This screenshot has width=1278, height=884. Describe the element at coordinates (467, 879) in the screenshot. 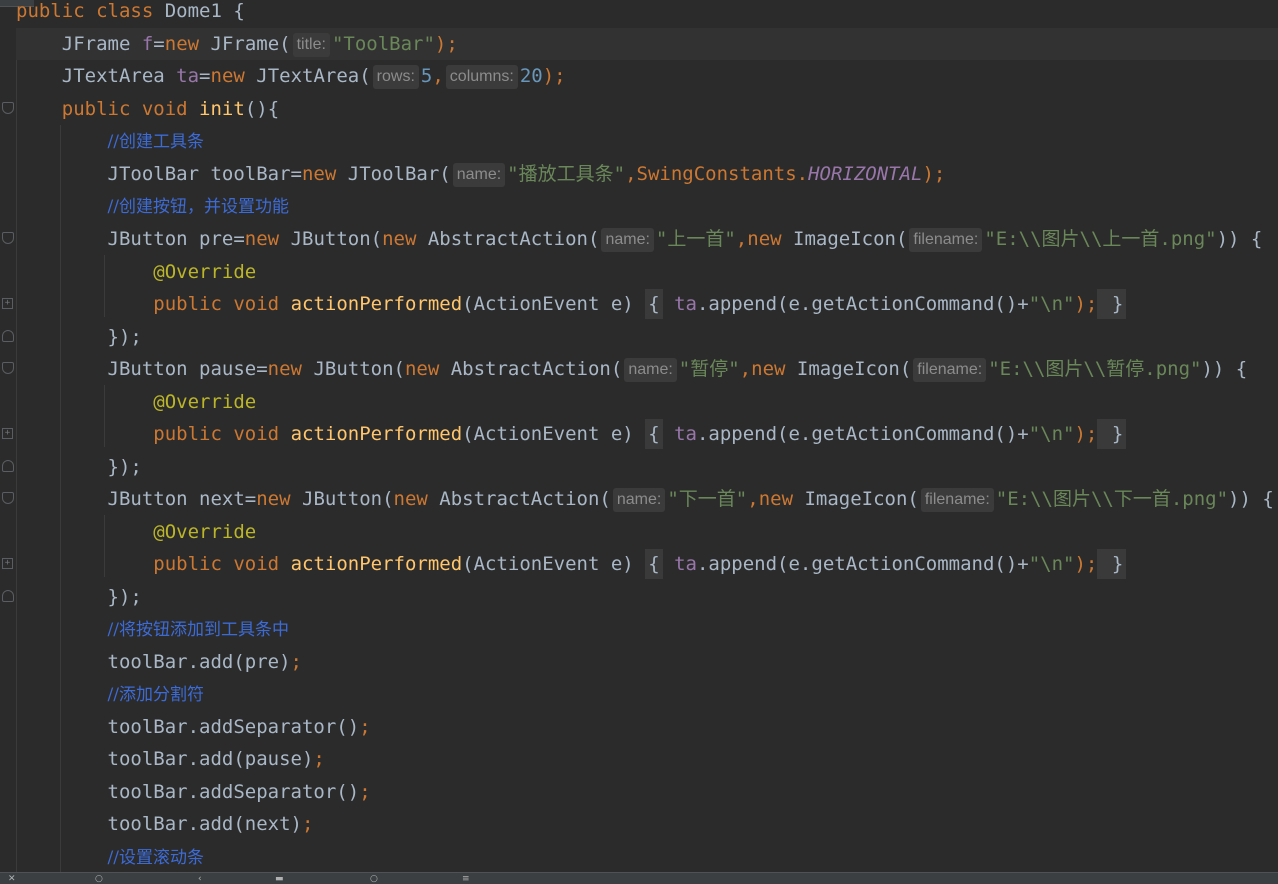

I see `list-icon: ≡` at that location.